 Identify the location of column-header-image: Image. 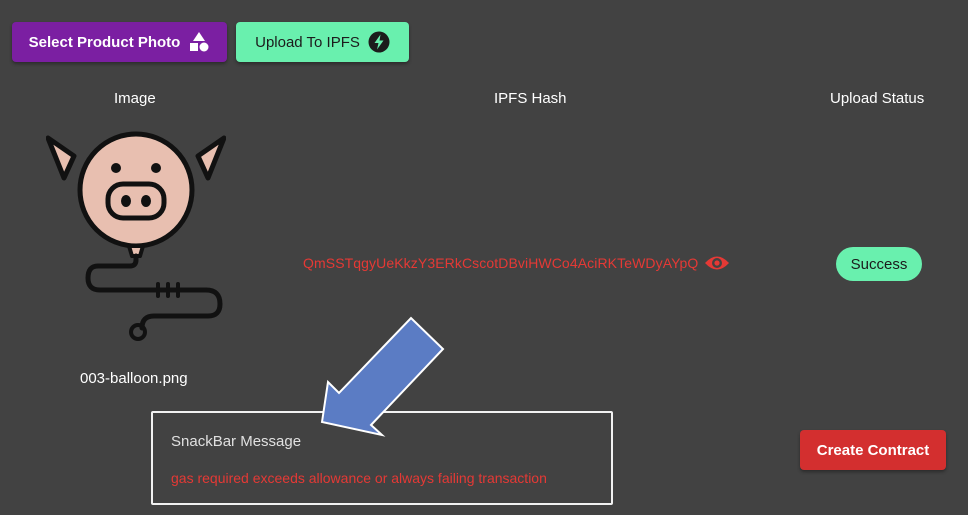
(135, 98).